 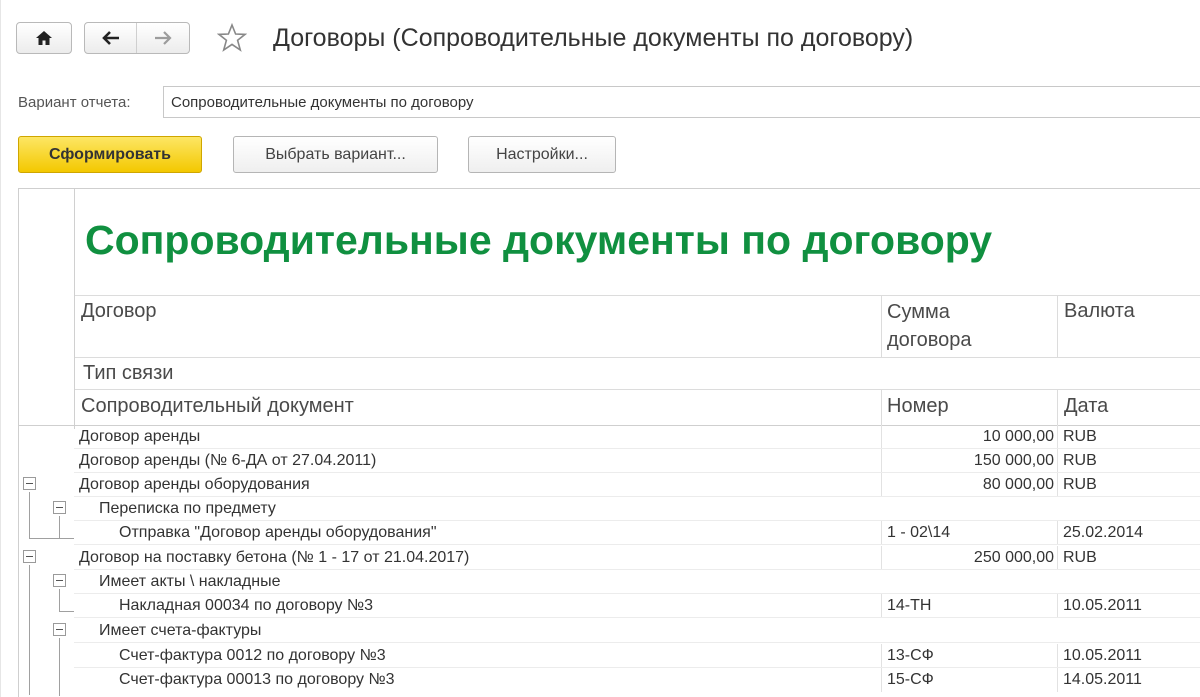 What do you see at coordinates (194, 484) in the screenshot?
I see `row-text: Договор аренды оборудования` at bounding box center [194, 484].